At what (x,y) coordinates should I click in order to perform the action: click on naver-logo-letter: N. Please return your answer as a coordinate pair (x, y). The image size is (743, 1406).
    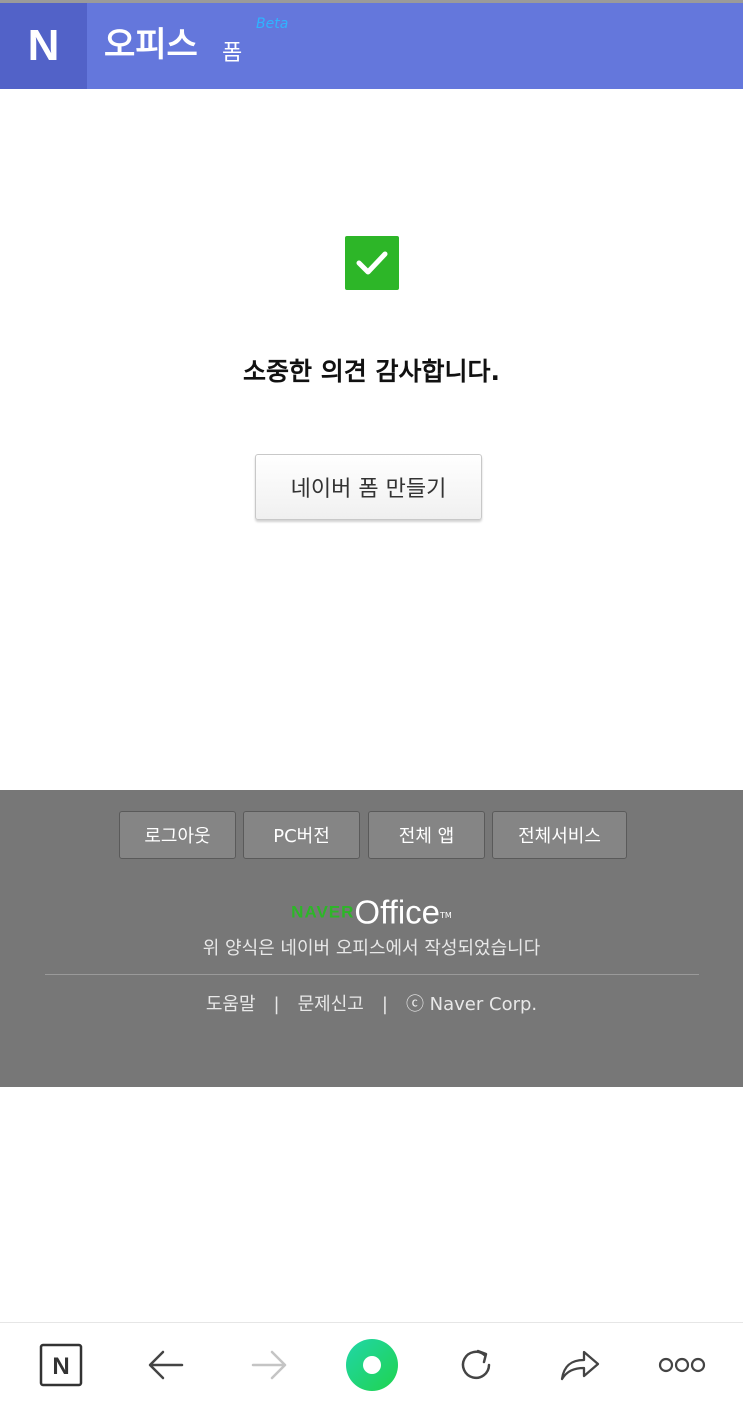
    Looking at the image, I should click on (43, 45).